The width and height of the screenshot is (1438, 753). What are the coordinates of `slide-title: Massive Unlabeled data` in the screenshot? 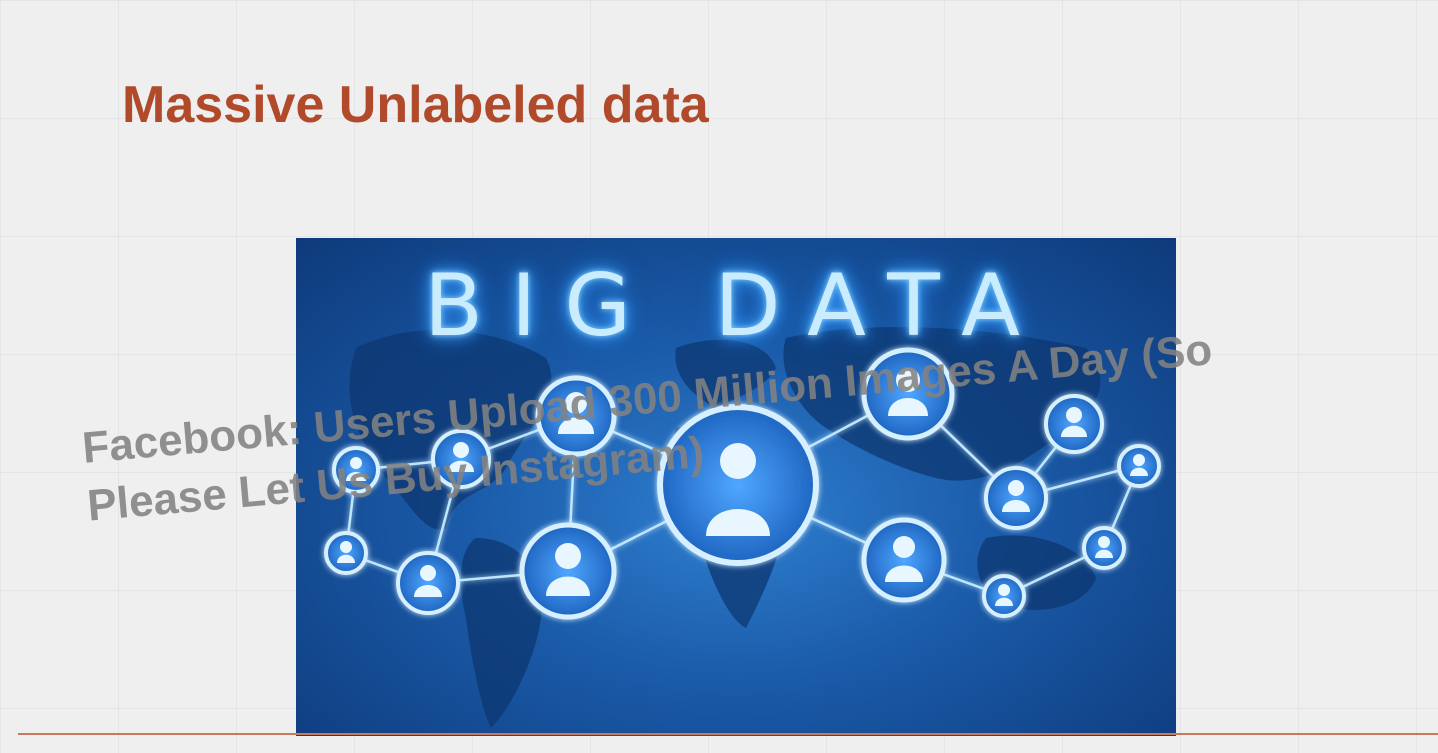 It's located at (415, 105).